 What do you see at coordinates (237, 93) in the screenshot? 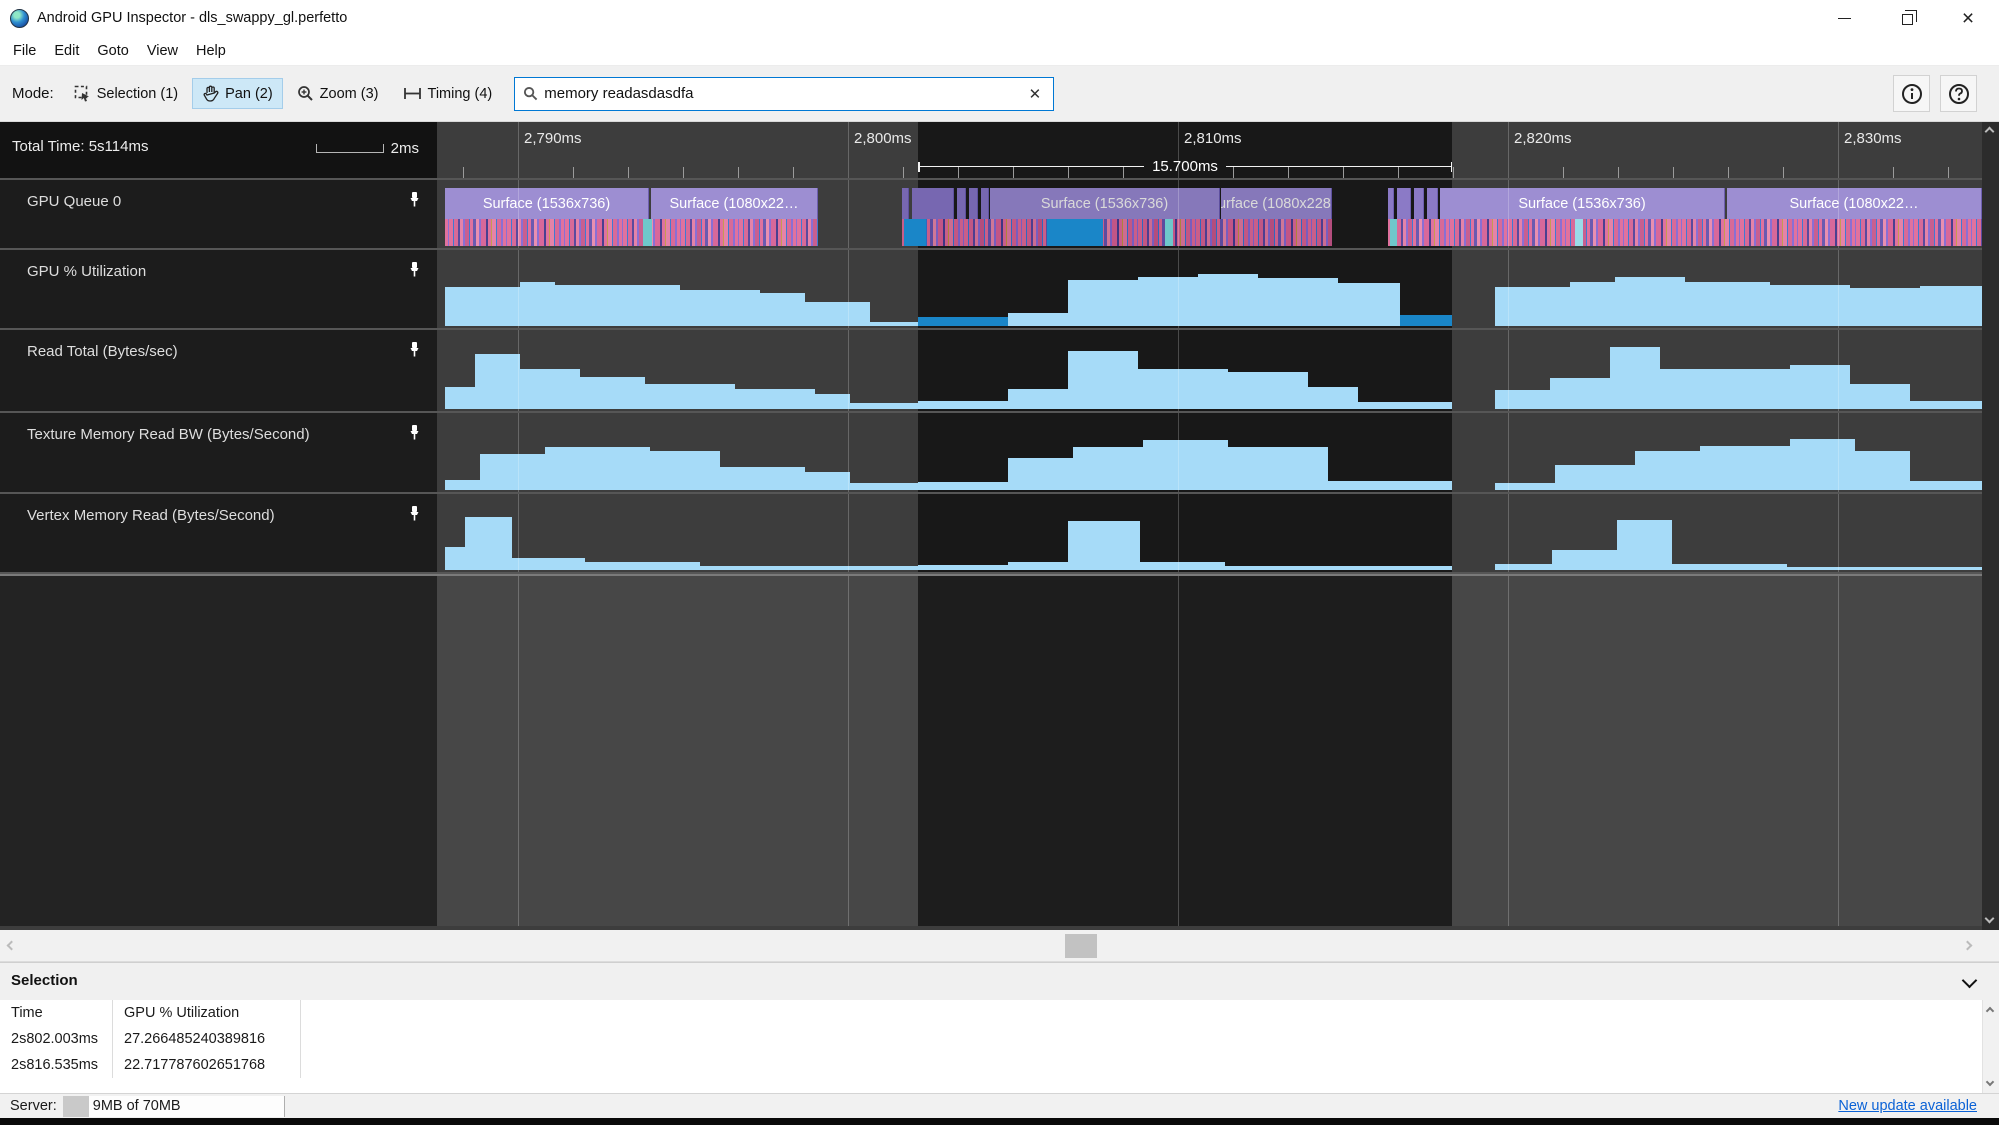
I see `mode-button-pan: Pan (2)` at bounding box center [237, 93].